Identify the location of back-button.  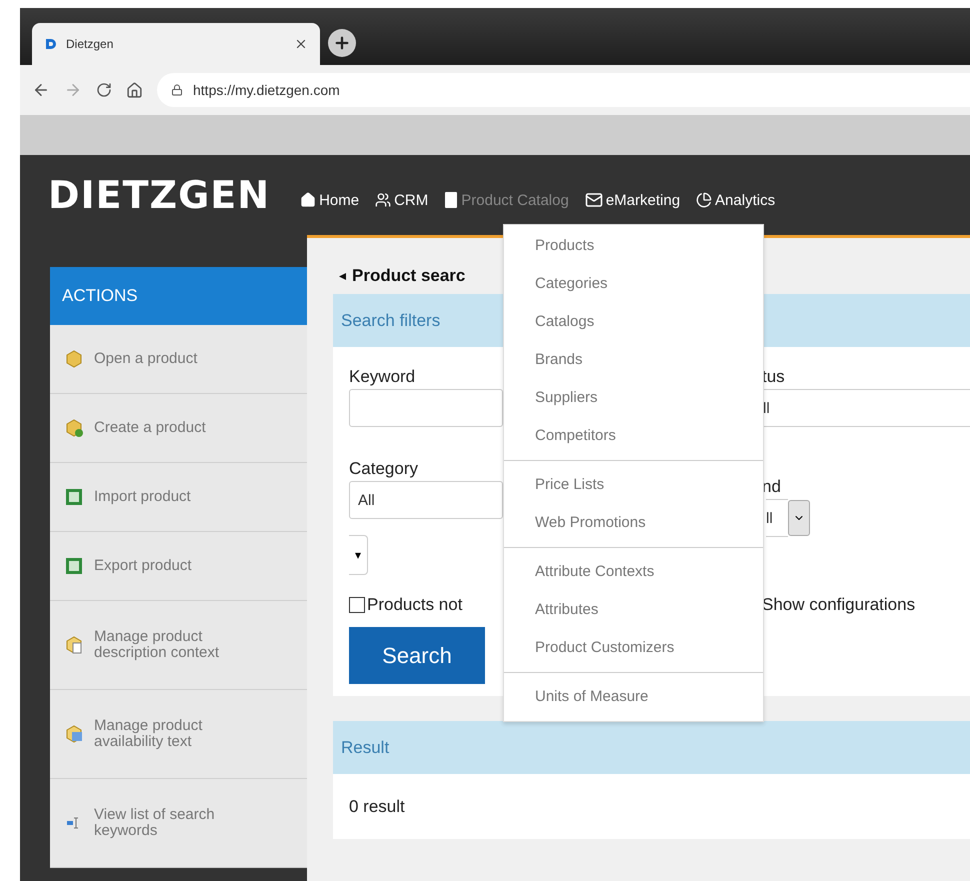
(41, 90).